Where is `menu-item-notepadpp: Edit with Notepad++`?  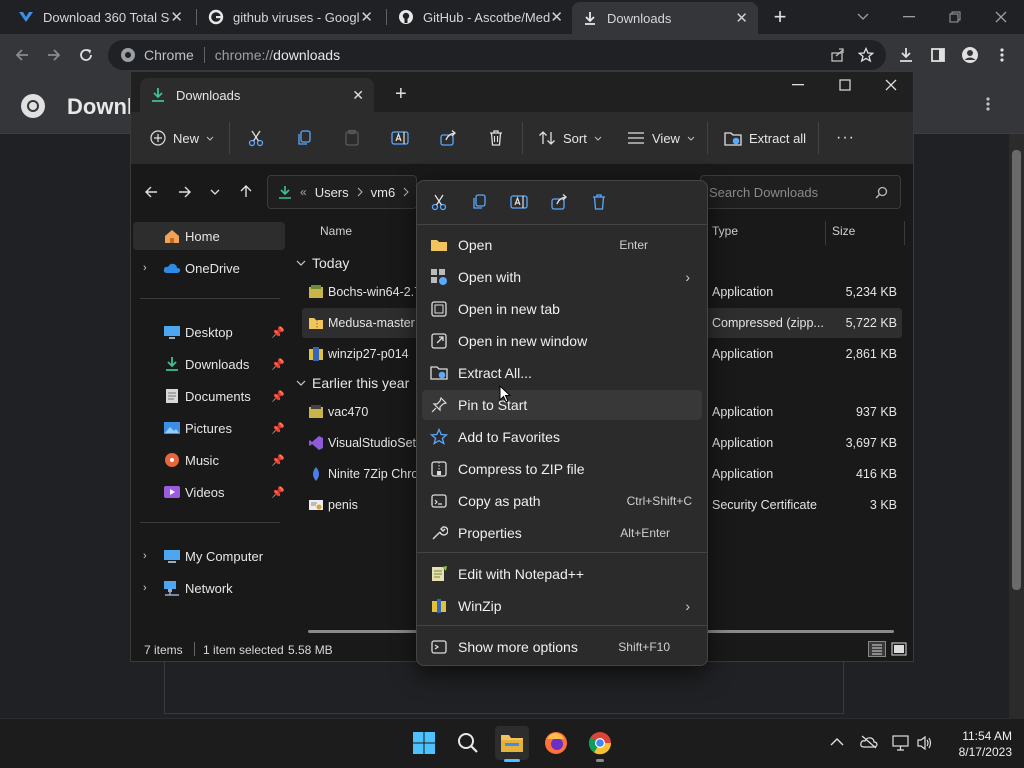
menu-item-notepadpp: Edit with Notepad++ is located at coordinates (562, 574).